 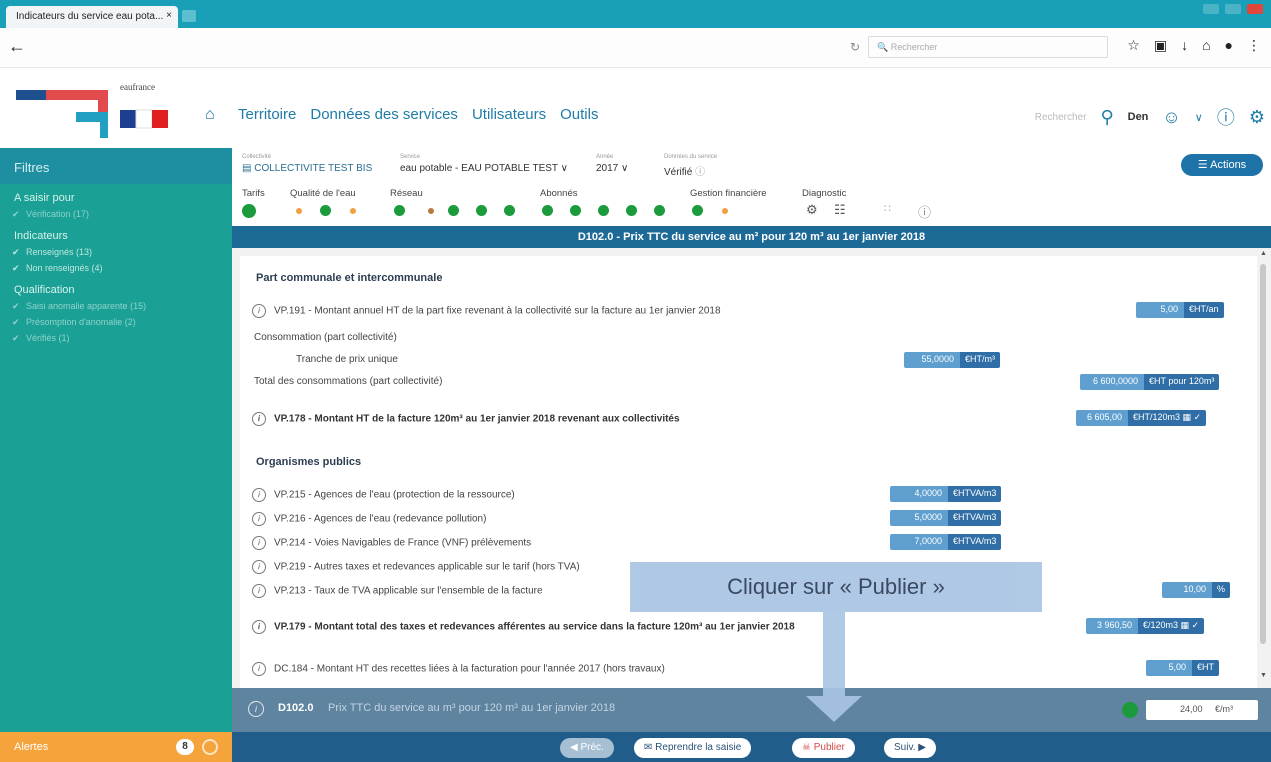 What do you see at coordinates (946, 518) in the screenshot?
I see `vp216-value: 5,0000 €HTVA/m3` at bounding box center [946, 518].